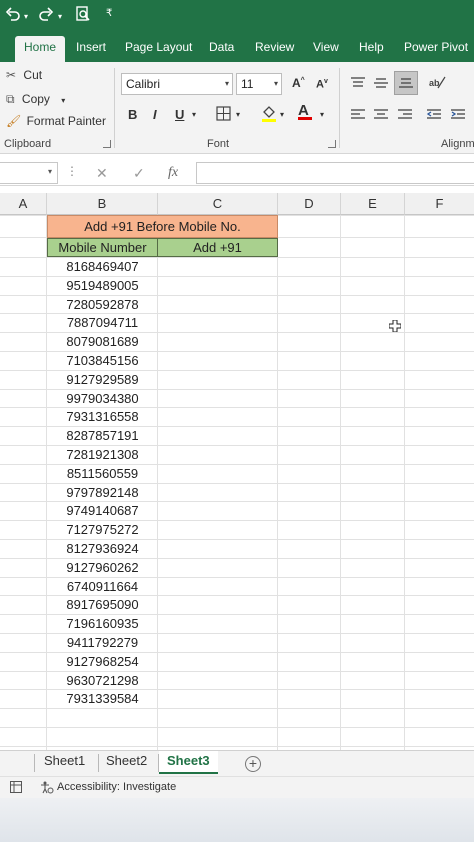 This screenshot has height=842, width=474. What do you see at coordinates (23, 204) in the screenshot?
I see `column-header-a: A` at bounding box center [23, 204].